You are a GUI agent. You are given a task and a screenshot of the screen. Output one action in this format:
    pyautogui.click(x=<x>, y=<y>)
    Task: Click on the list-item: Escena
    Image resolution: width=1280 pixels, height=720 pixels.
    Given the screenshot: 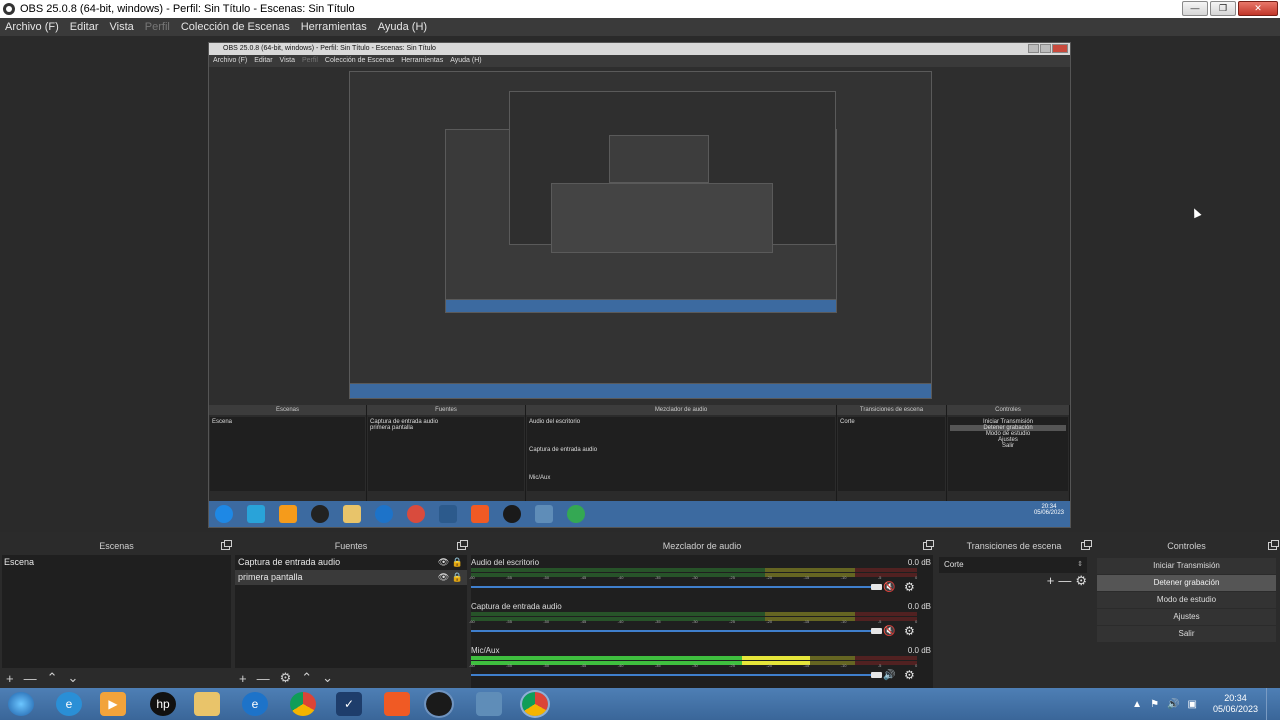 What is the action you would take?
    pyautogui.click(x=116, y=562)
    